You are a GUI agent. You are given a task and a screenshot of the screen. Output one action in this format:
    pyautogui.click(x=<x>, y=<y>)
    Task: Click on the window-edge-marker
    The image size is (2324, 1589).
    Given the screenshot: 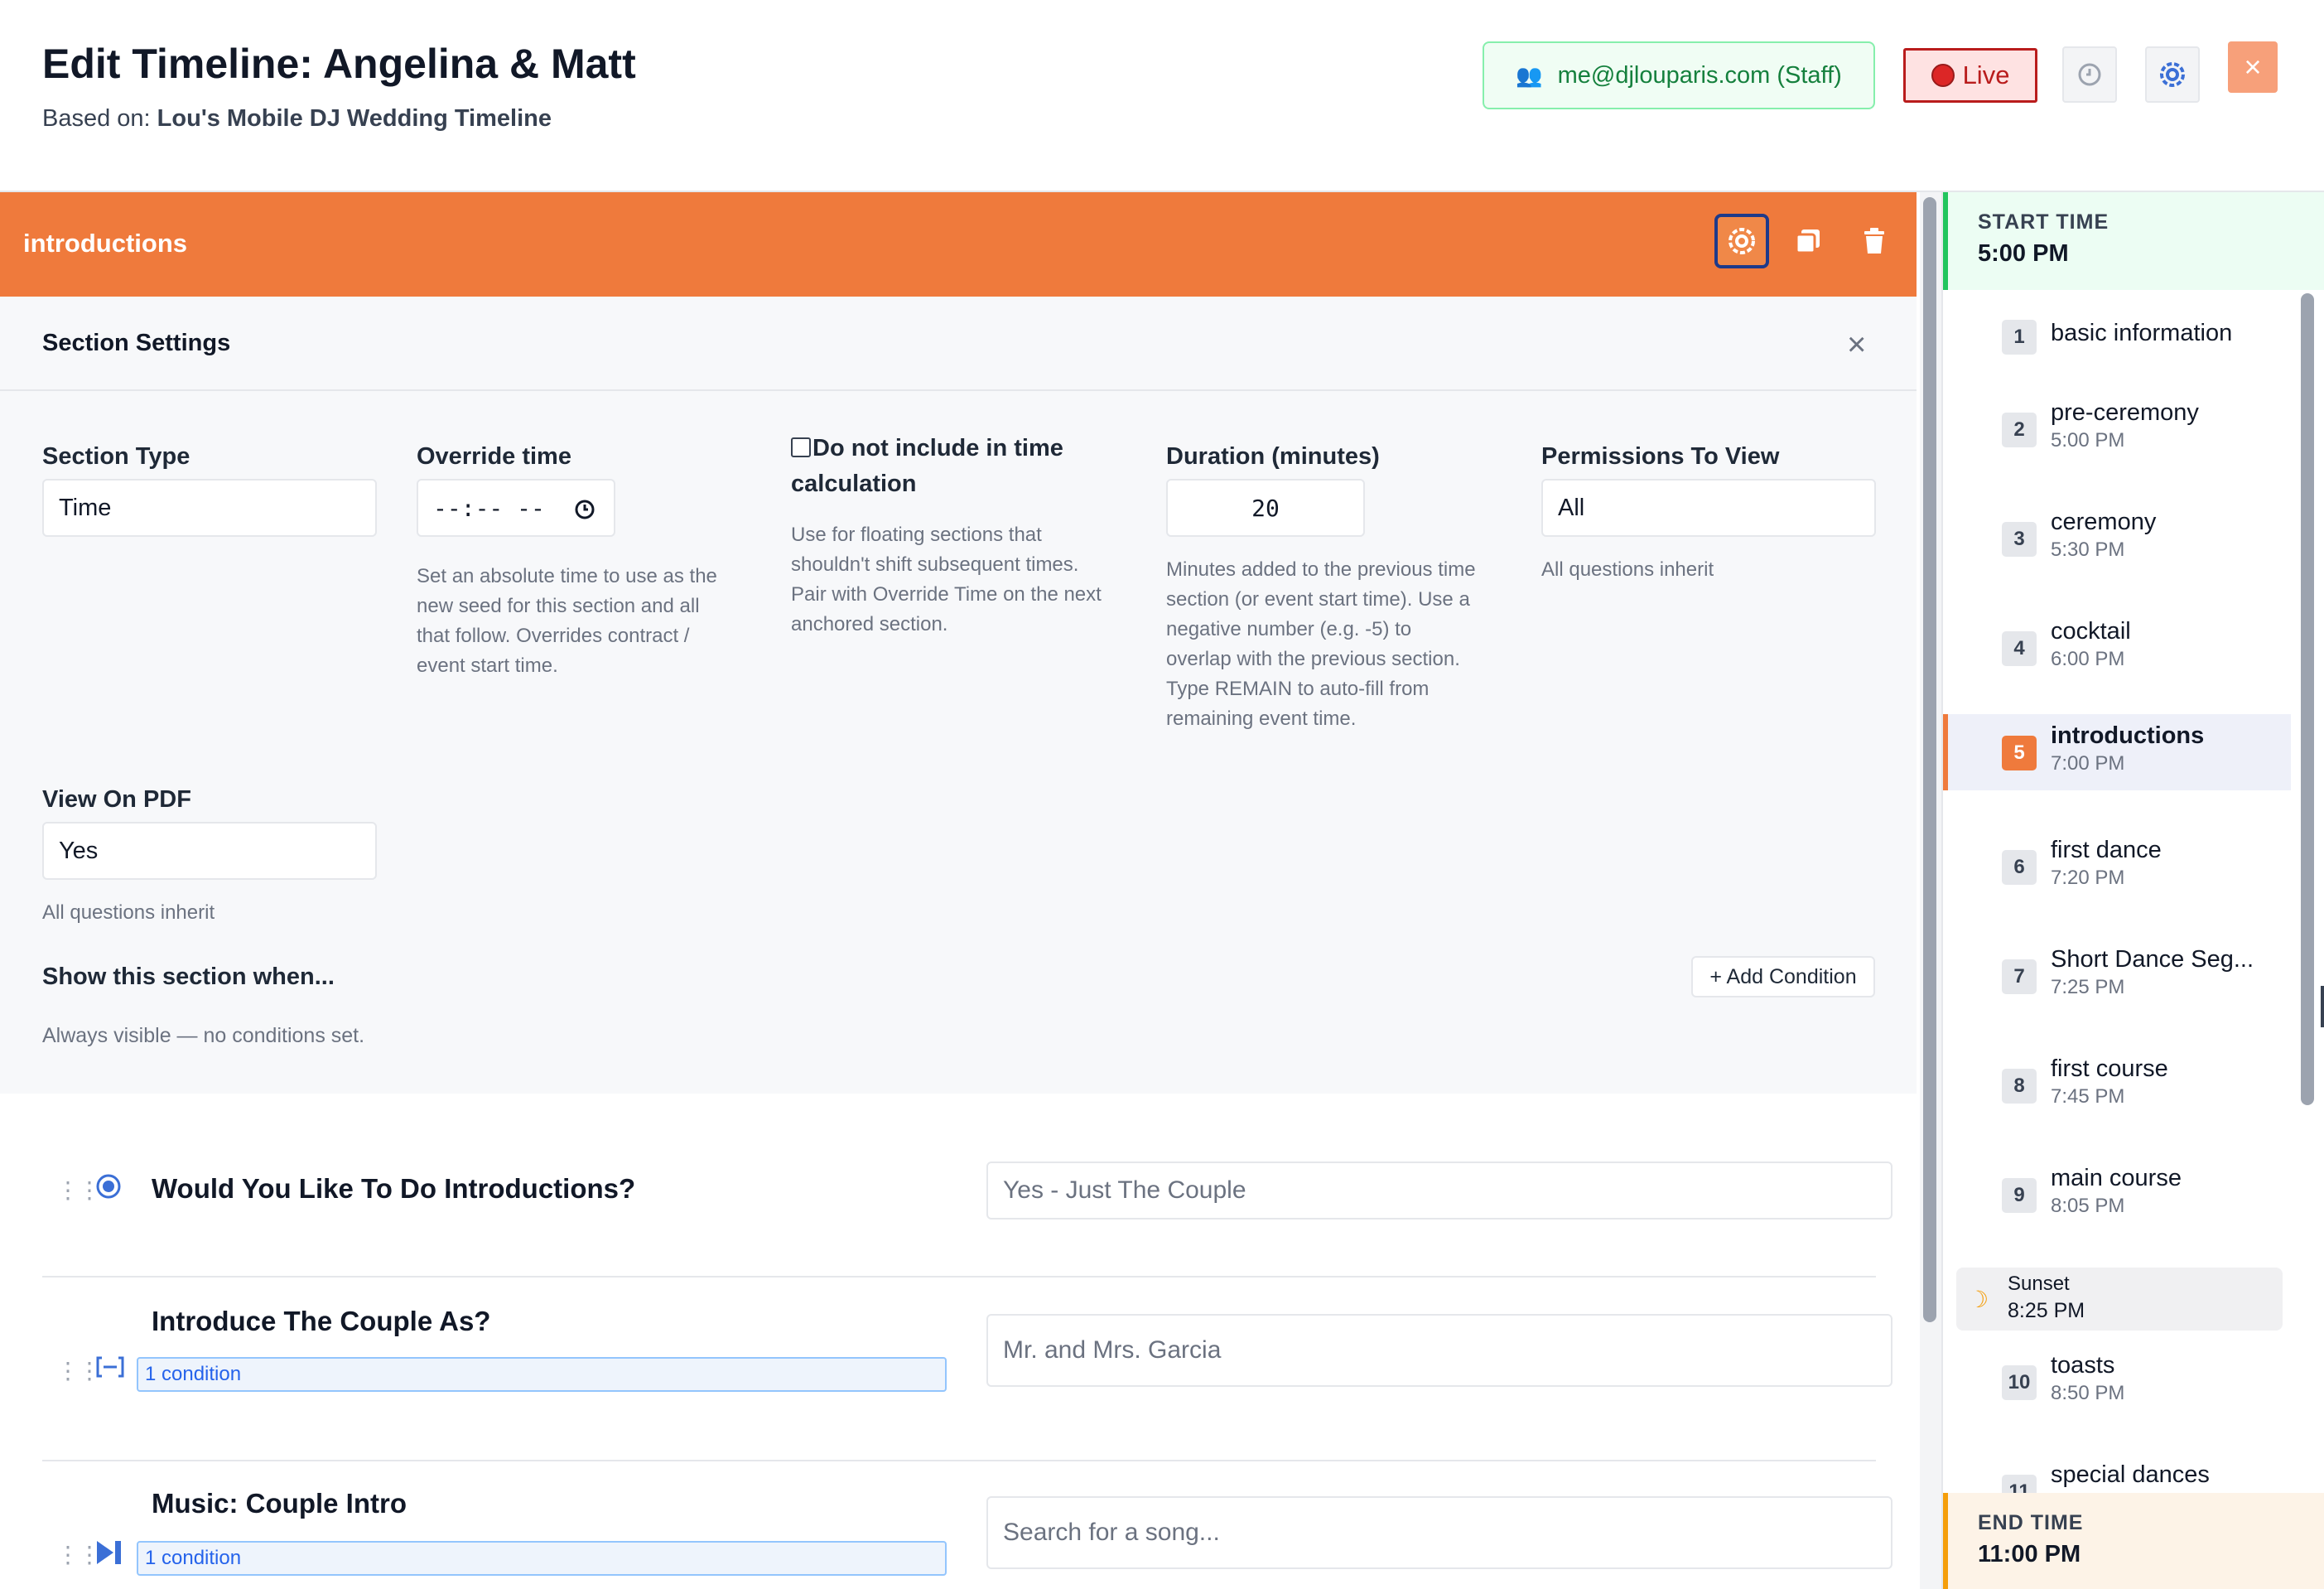 What is the action you would take?
    pyautogui.click(x=2322, y=1007)
    